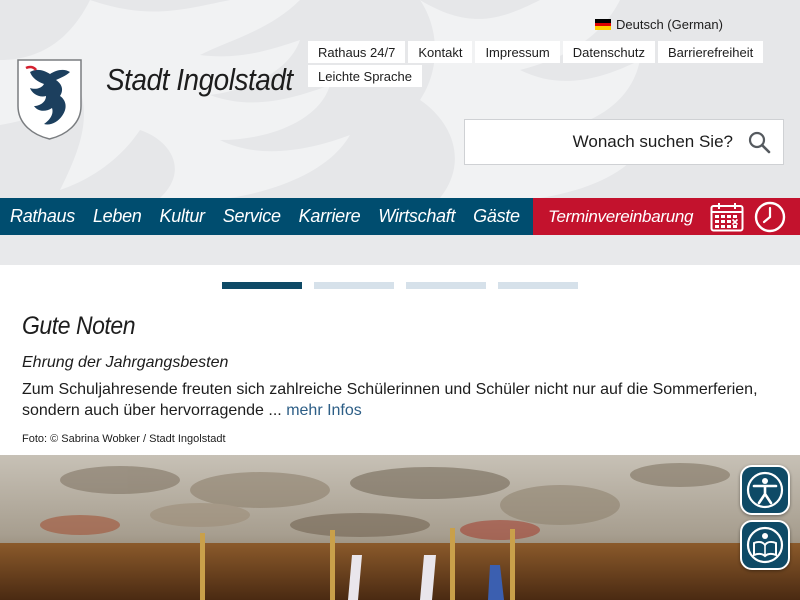  I want to click on meta-link-kontakt: Kontakt, so click(440, 52).